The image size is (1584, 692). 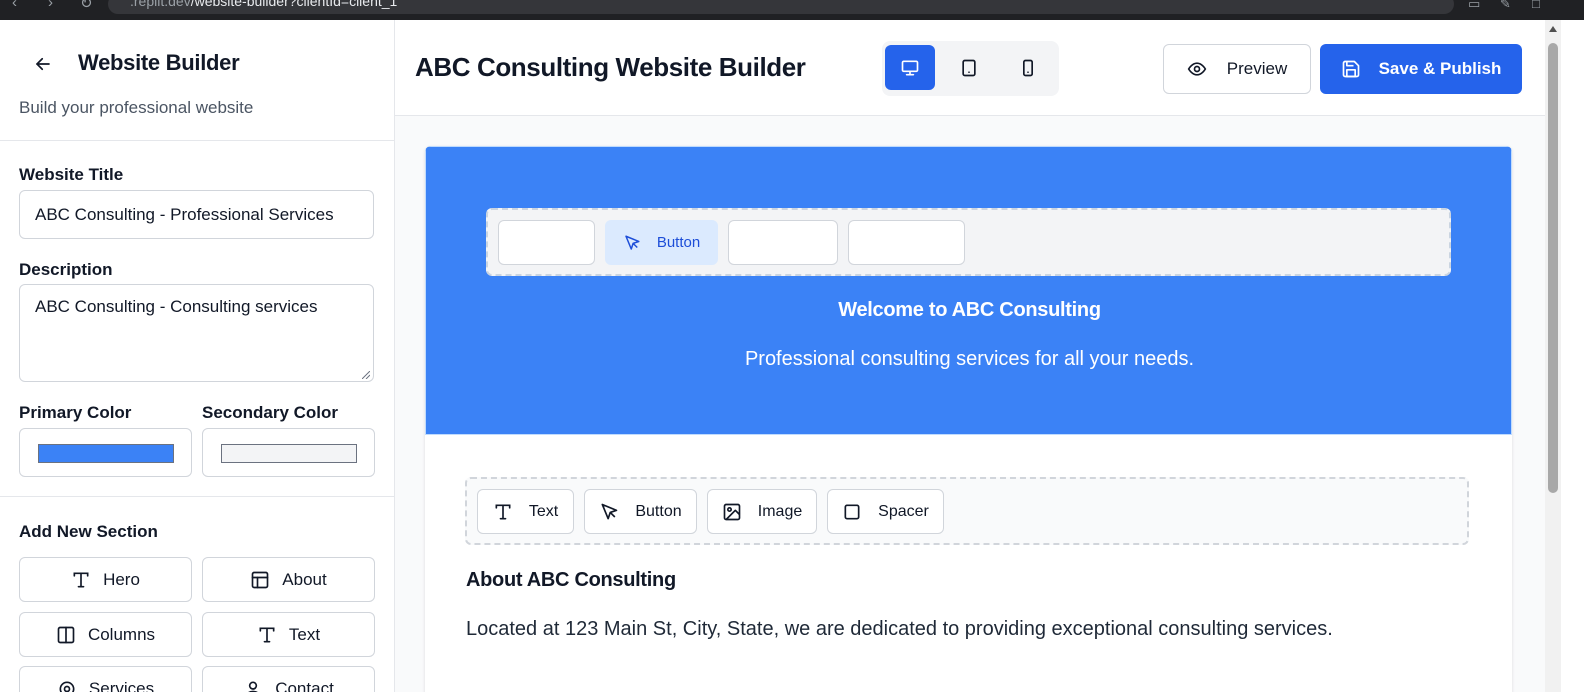 I want to click on back-button, so click(x=43, y=64).